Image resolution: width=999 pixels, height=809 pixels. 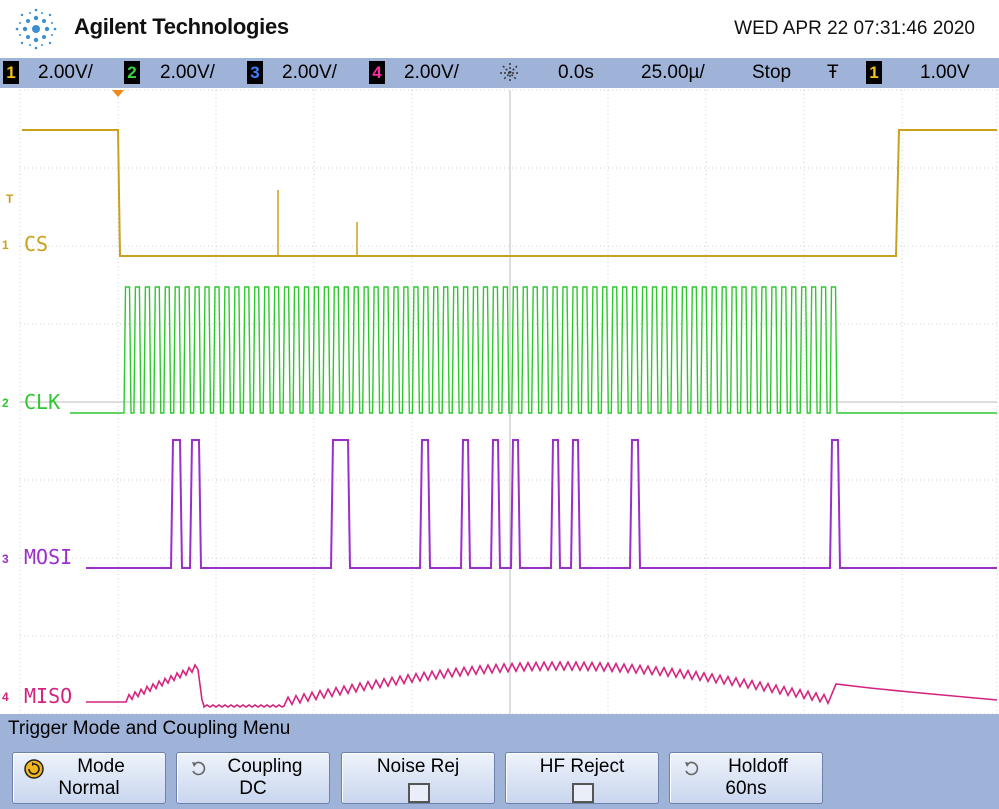 What do you see at coordinates (48, 557) in the screenshot?
I see `mosi-trace-label: MOSI` at bounding box center [48, 557].